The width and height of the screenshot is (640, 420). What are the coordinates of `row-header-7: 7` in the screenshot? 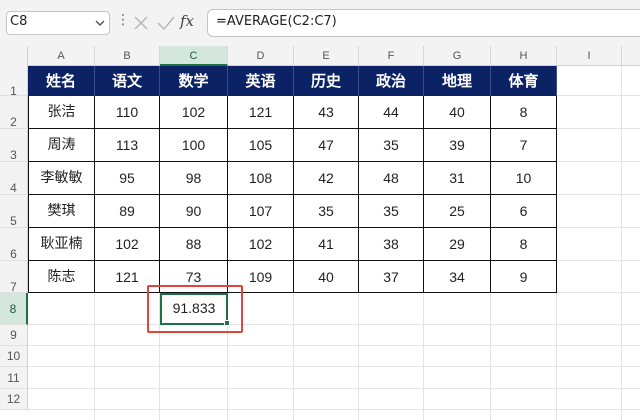 It's located at (14, 277).